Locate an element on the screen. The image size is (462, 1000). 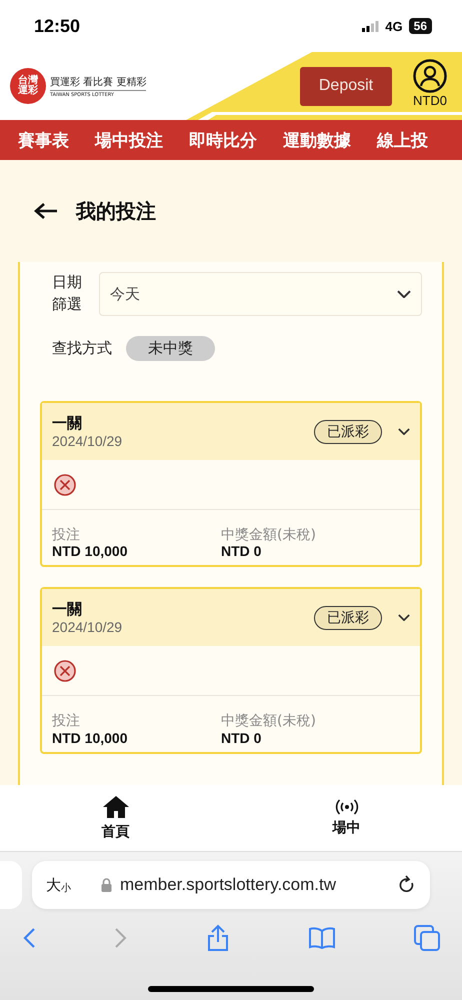
back-icon is located at coordinates (29, 938).